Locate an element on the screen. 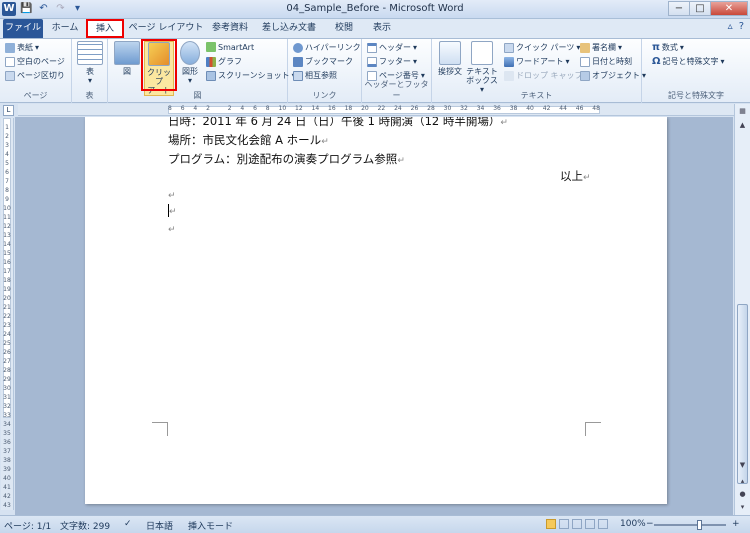  table-icon is located at coordinates (90, 53).